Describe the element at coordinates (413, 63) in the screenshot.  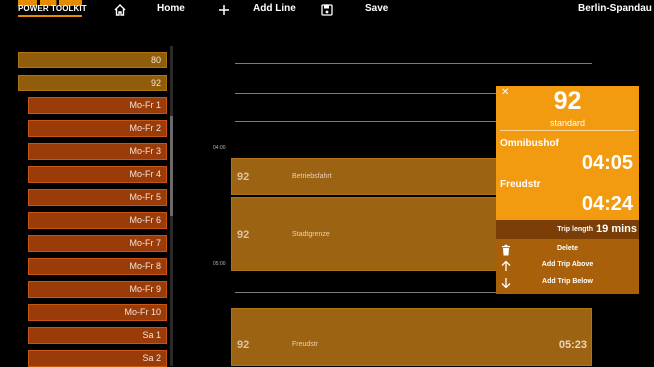
I see `hour-gridline` at that location.